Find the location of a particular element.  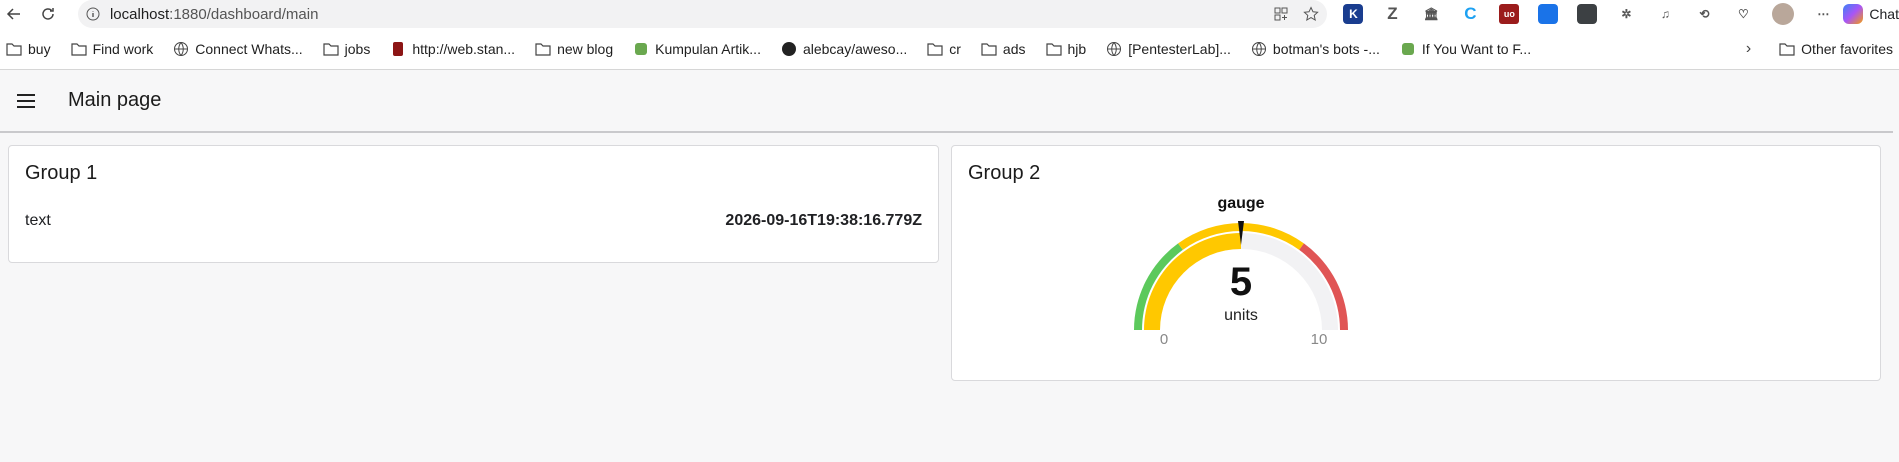

back-button is located at coordinates (14, 14).